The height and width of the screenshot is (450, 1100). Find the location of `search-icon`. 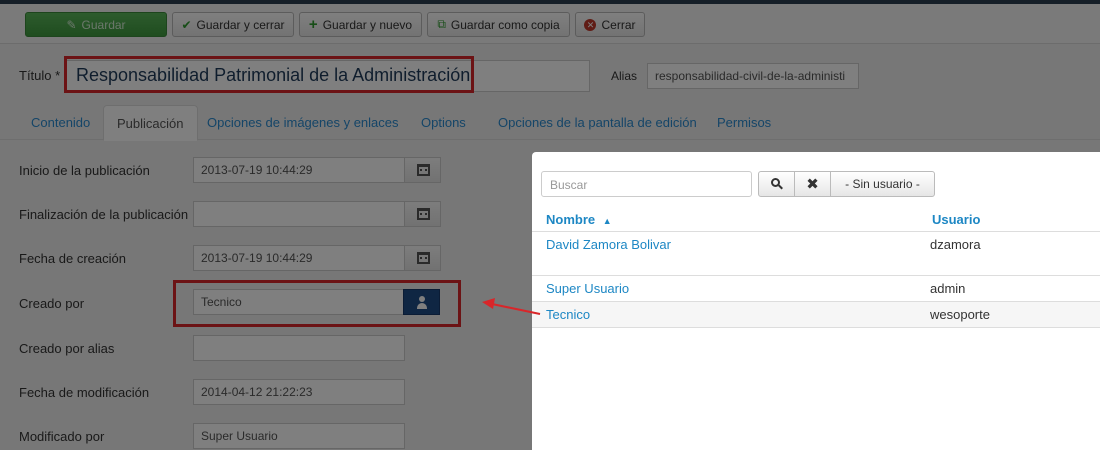

search-icon is located at coordinates (776, 184).